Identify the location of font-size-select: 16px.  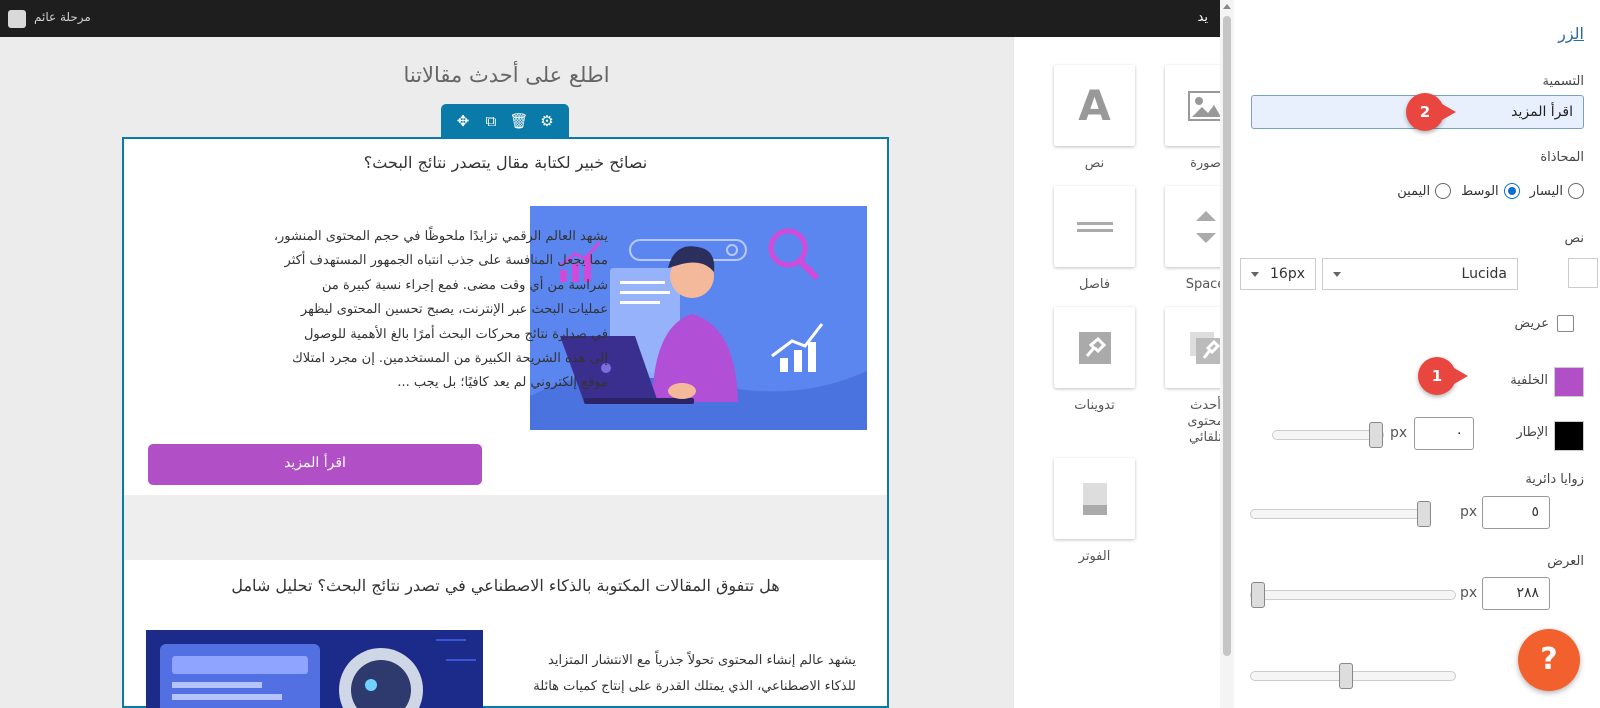
(1278, 274).